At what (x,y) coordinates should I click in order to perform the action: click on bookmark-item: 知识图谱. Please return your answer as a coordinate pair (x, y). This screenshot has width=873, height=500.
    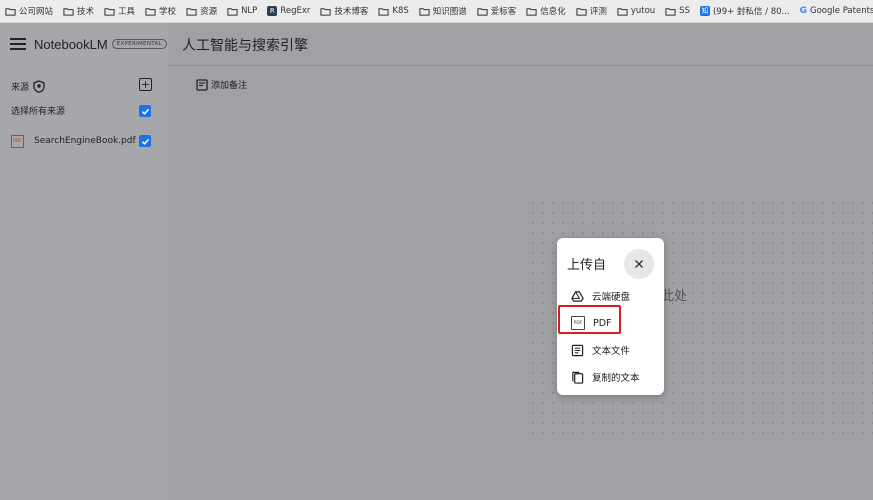
    Looking at the image, I should click on (443, 11).